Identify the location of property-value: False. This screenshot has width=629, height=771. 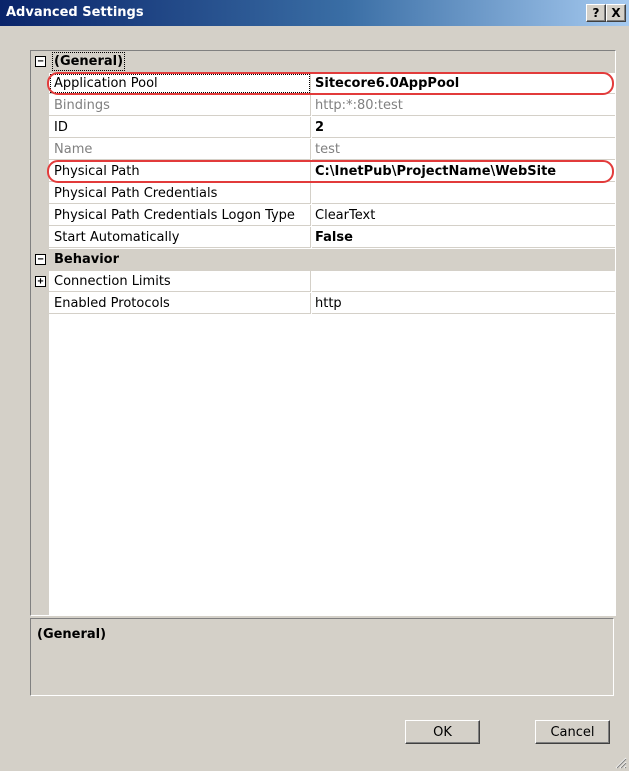
(463, 237).